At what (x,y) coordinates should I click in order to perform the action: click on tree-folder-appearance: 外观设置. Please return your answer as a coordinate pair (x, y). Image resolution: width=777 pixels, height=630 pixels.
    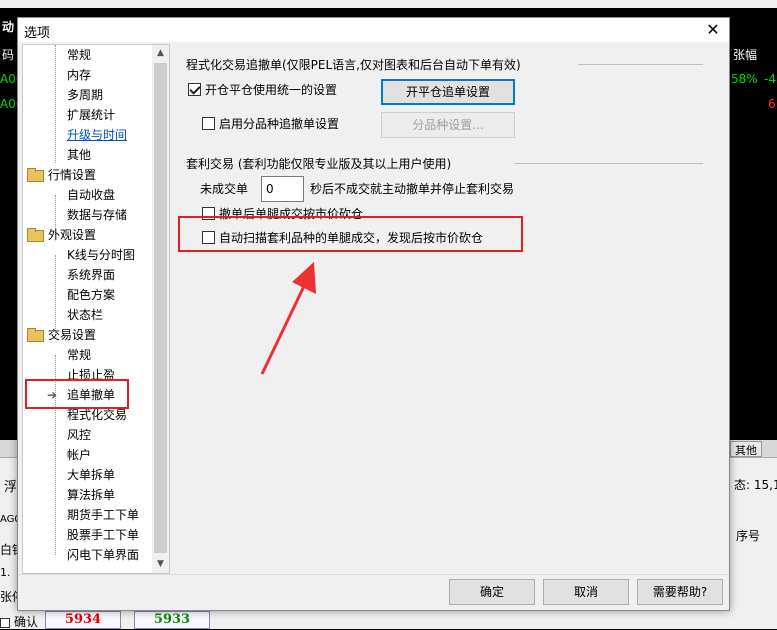
    Looking at the image, I should click on (61, 235).